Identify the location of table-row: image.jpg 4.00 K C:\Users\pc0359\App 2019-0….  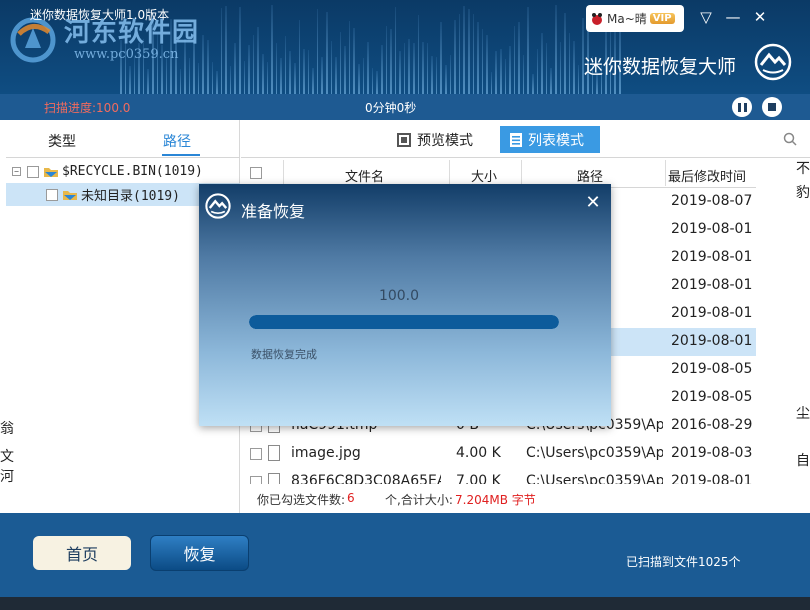
(498, 454).